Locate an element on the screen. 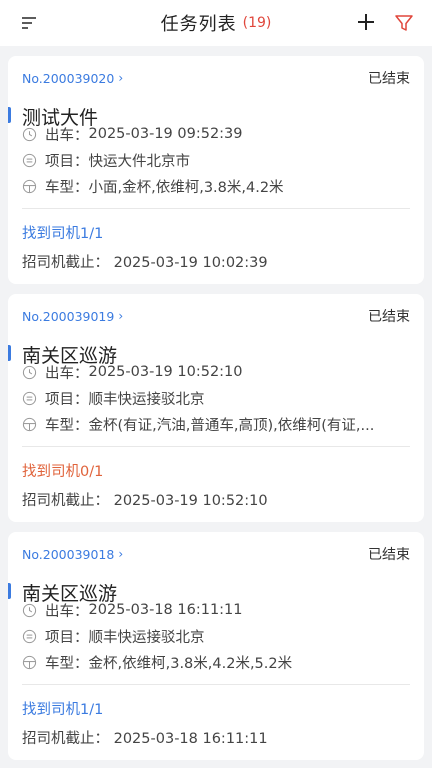 This screenshot has height=768, width=432. depart-row: 出车： 2025-03-19 10:52:10 is located at coordinates (212, 372).